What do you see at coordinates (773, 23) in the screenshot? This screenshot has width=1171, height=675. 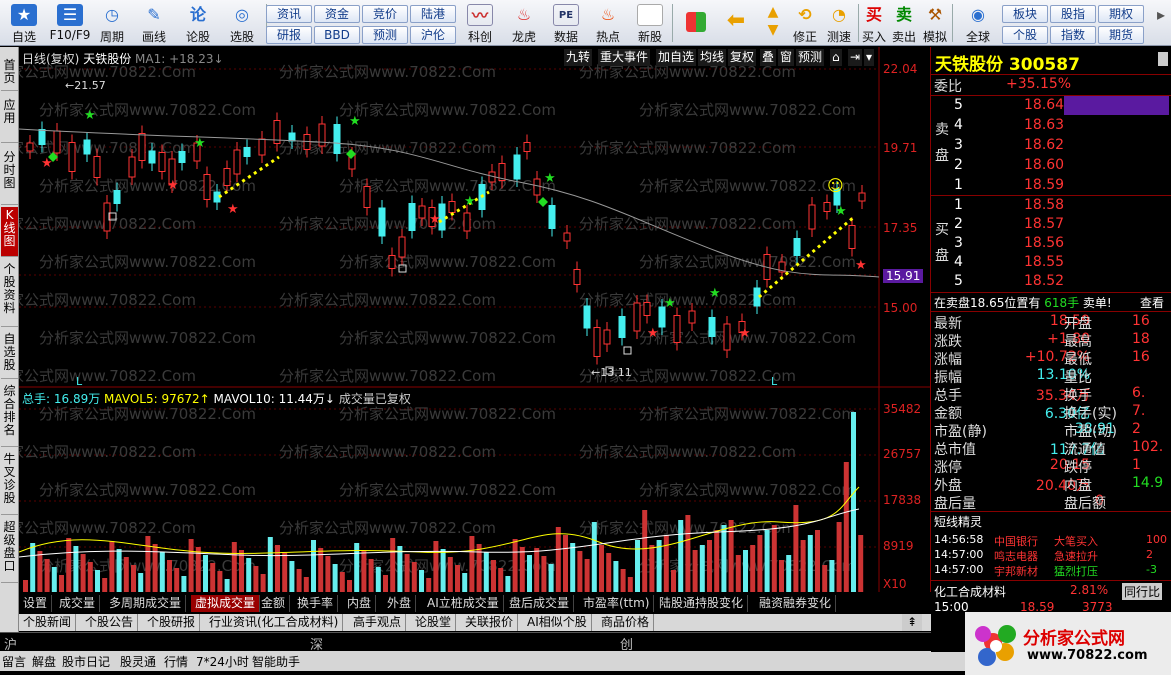 I see `toolbar-up: ▲ ▼` at bounding box center [773, 23].